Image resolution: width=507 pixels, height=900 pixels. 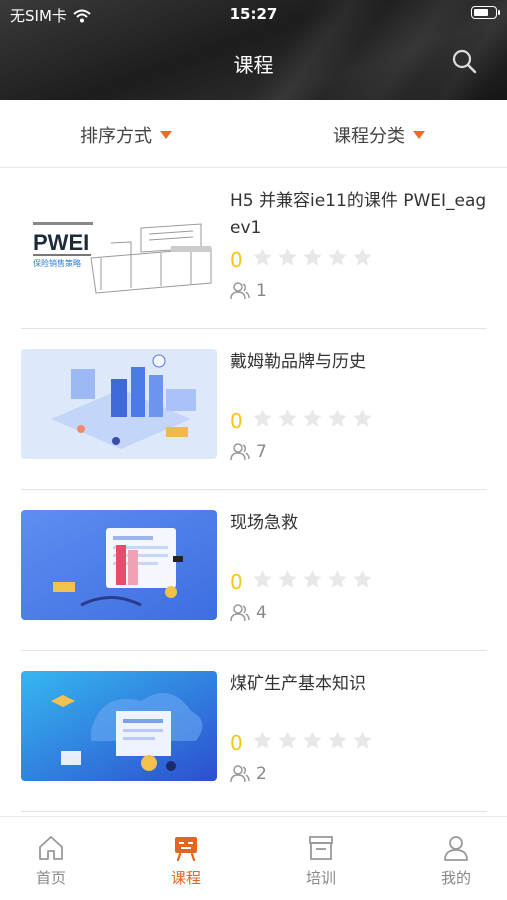 What do you see at coordinates (464, 61) in the screenshot?
I see `search-icon` at bounding box center [464, 61].